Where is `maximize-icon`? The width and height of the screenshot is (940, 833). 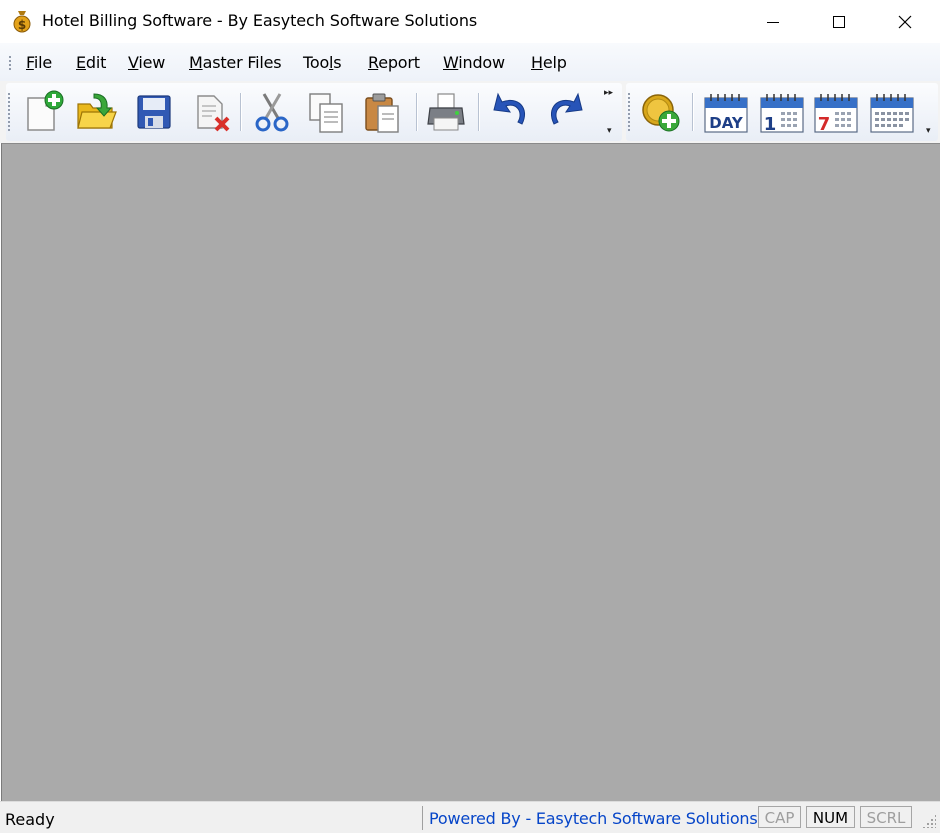
maximize-icon is located at coordinates (839, 21).